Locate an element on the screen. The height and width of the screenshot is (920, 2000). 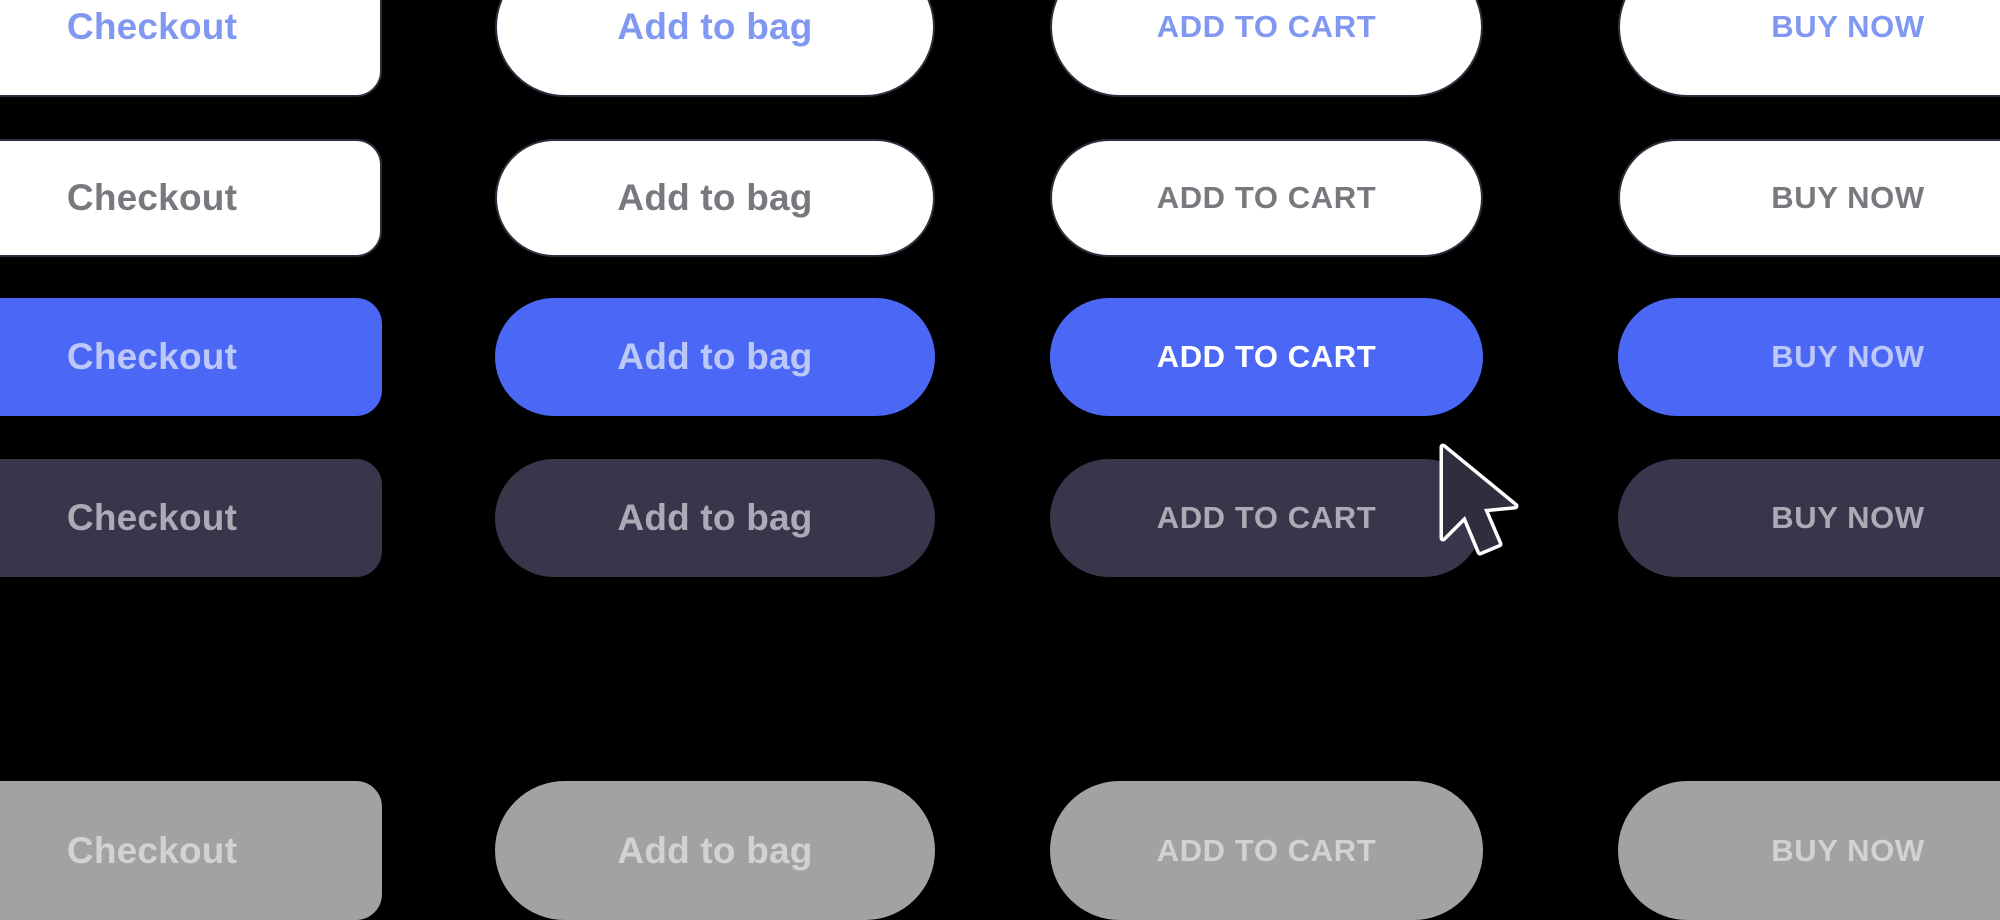
add-to-bag-button-dark: Add to bag is located at coordinates (715, 518).